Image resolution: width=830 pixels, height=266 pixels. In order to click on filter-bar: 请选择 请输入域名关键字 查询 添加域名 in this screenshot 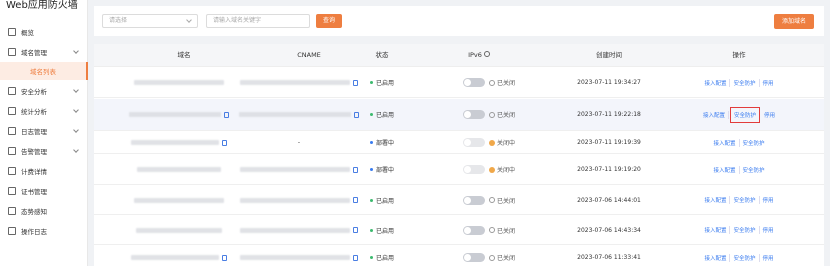, I will do `click(459, 21)`.